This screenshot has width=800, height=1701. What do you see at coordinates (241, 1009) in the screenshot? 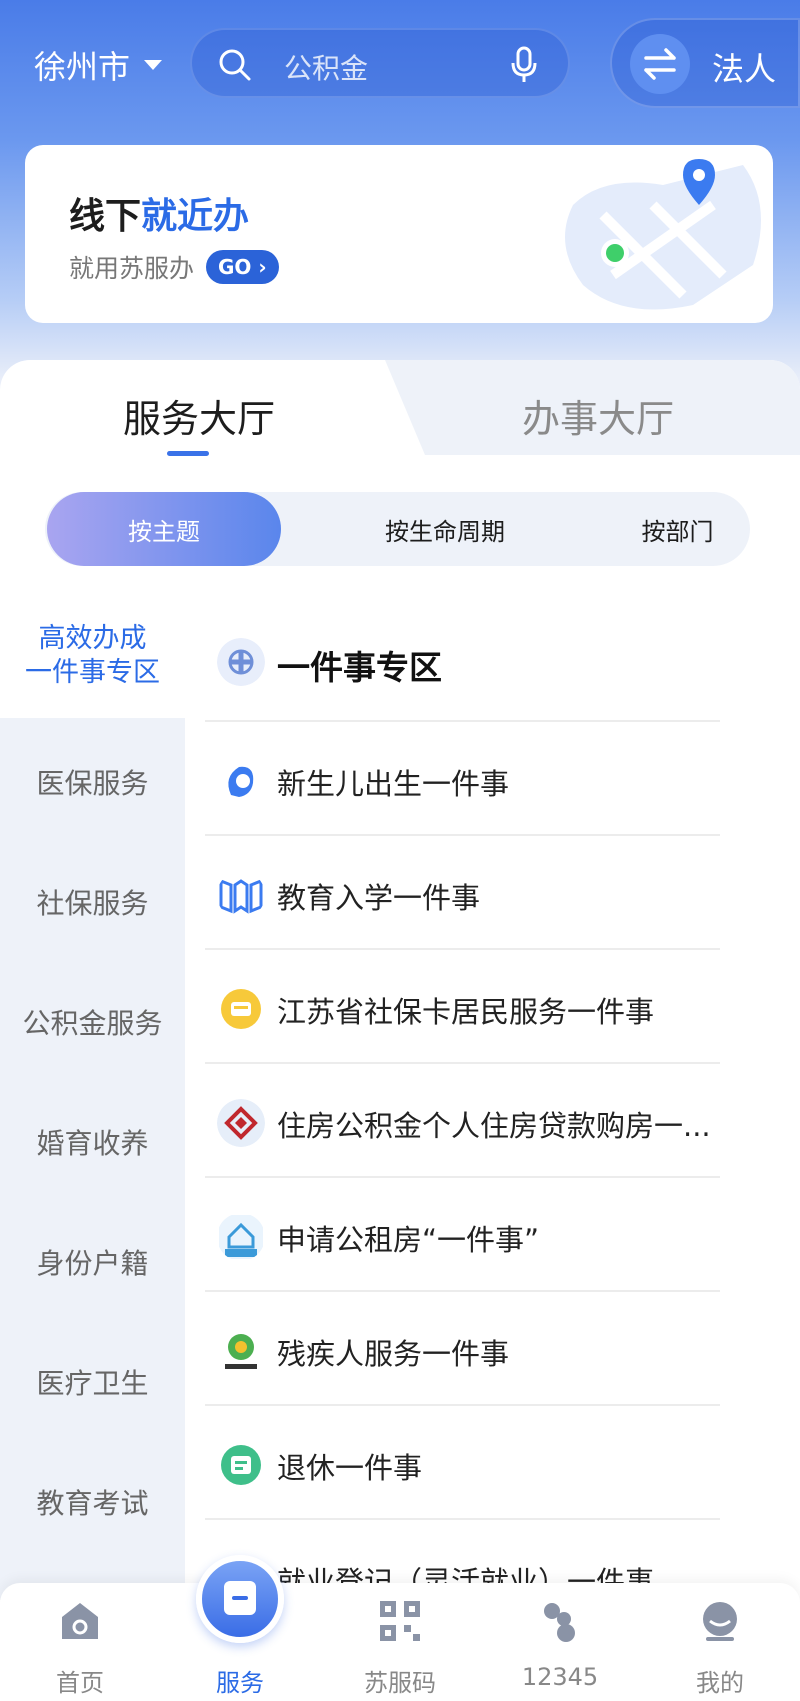
I see `social-card-icon` at bounding box center [241, 1009].